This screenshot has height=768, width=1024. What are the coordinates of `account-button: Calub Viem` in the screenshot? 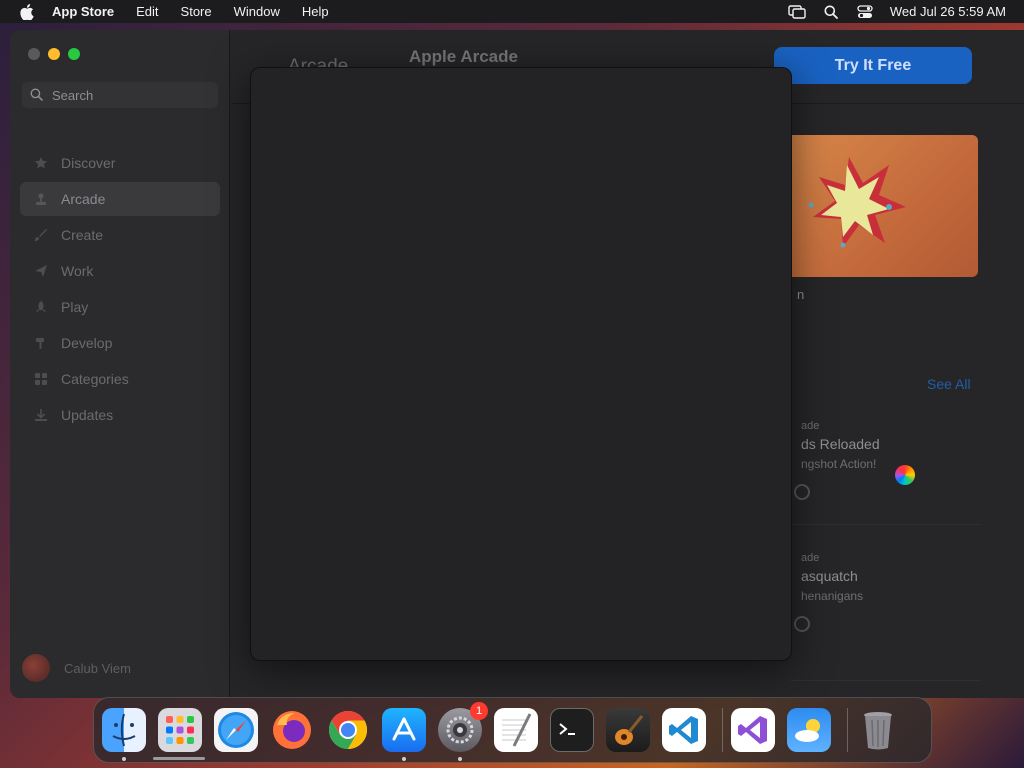 It's located at (76, 668).